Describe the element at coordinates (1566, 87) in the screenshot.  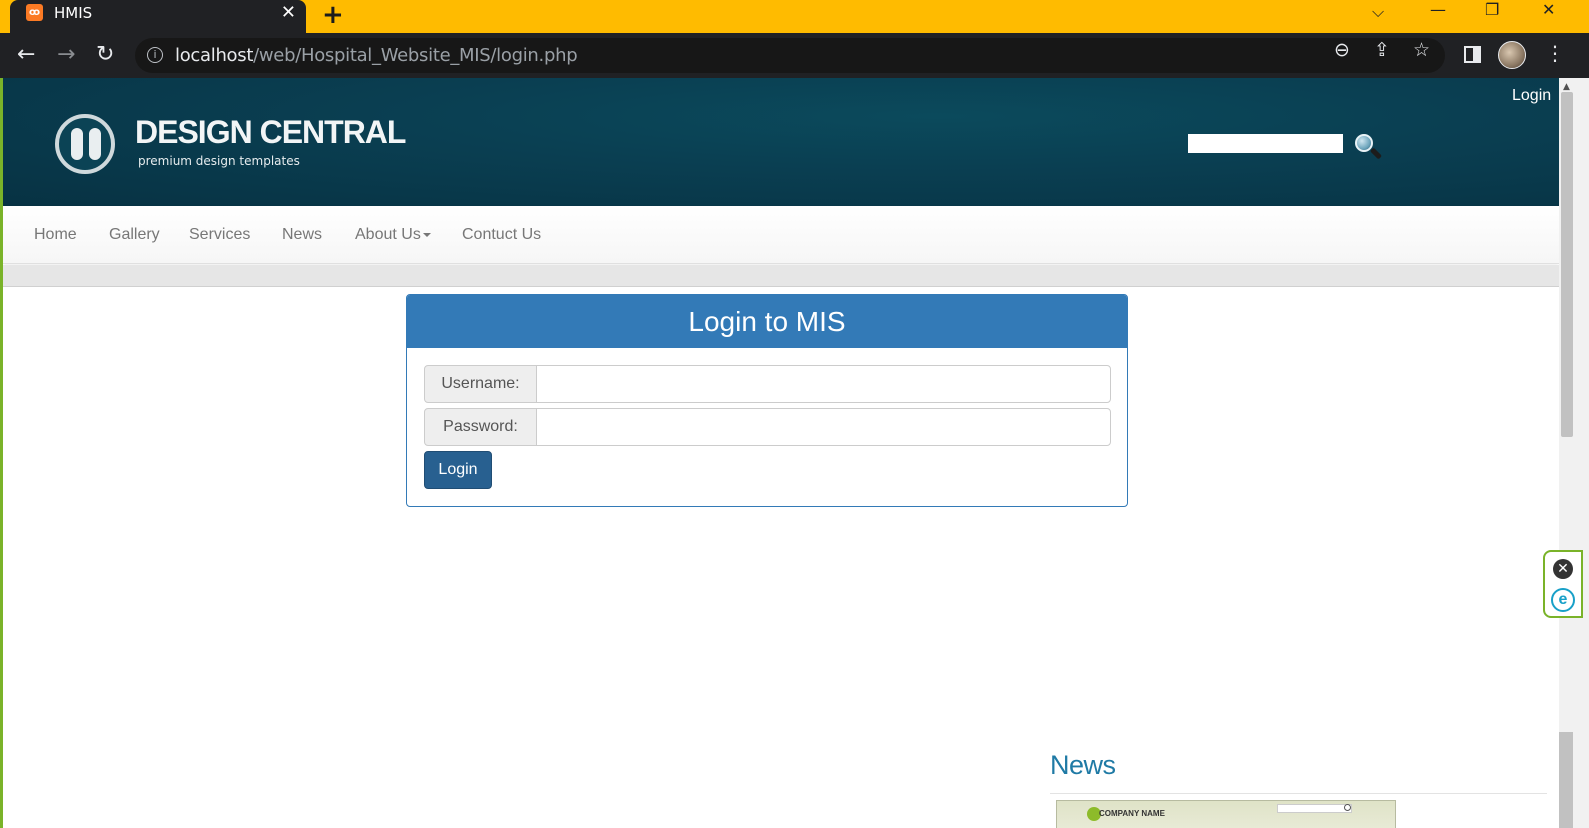
I see `scroll-up-arrow-icon: ▲` at that location.